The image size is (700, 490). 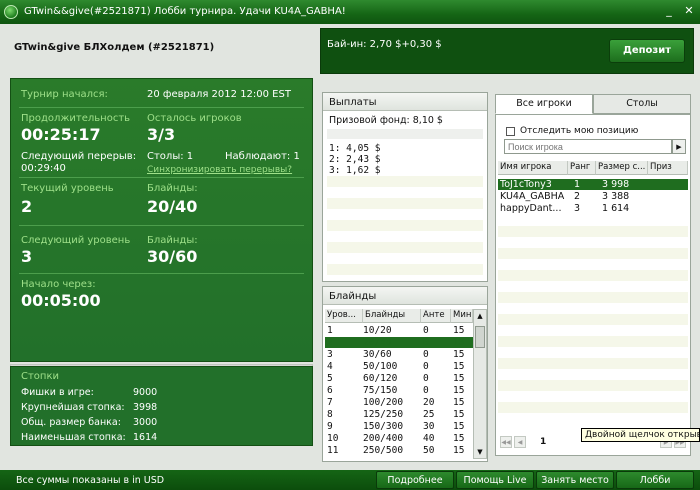 I want to click on col-prize: Приз, so click(x=668, y=168).